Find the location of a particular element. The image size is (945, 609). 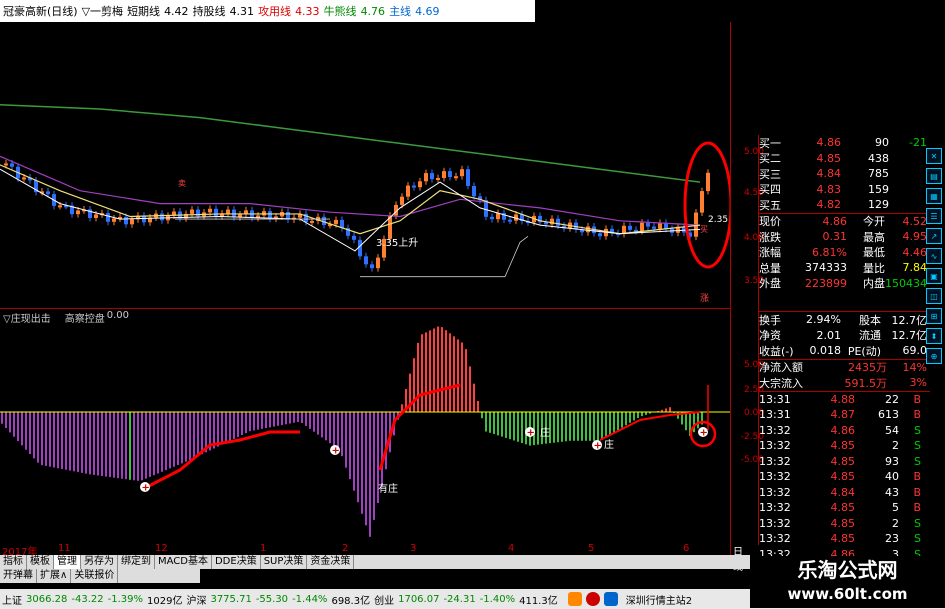

stat-value: 4.95 is located at coordinates (915, 237).